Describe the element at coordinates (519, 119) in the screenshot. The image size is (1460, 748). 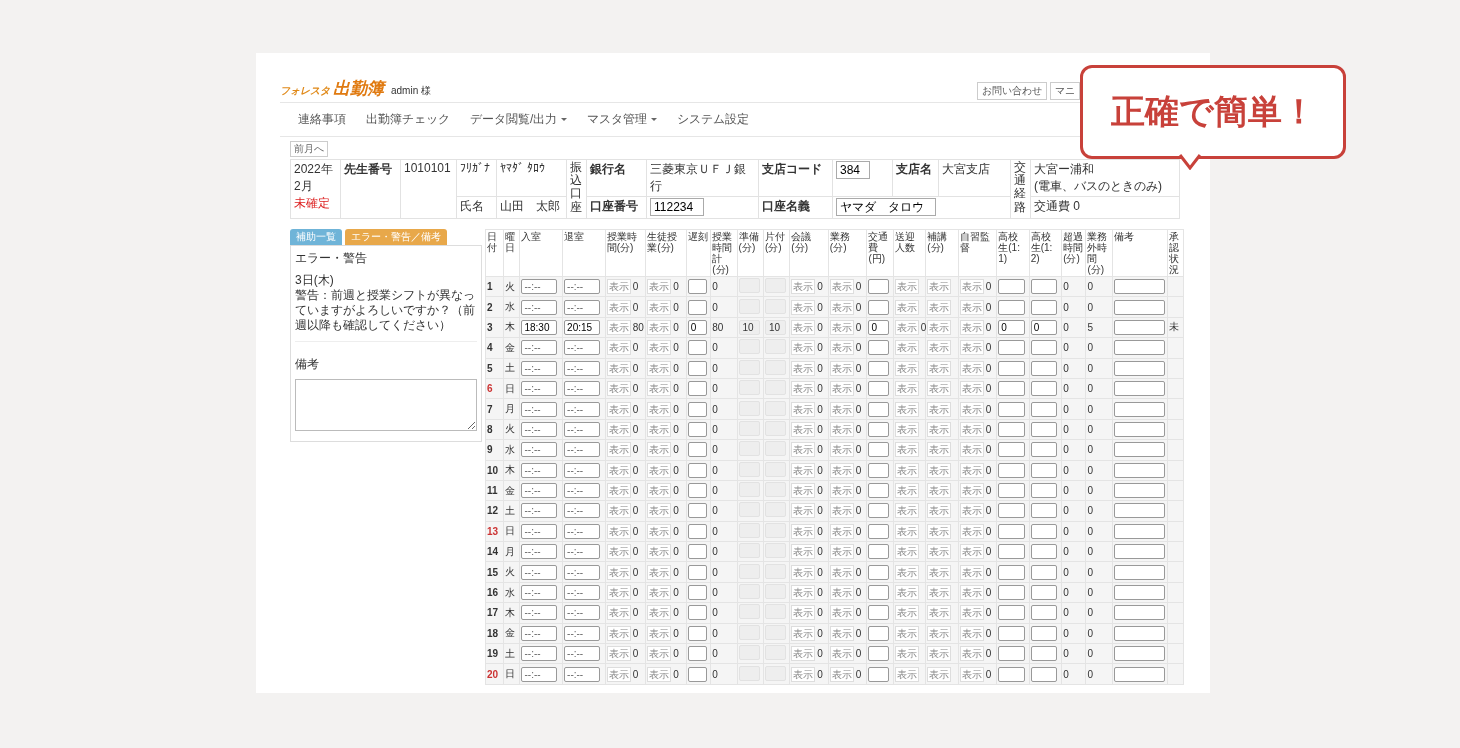
I see `nav-item: データ閲覧/出力` at that location.